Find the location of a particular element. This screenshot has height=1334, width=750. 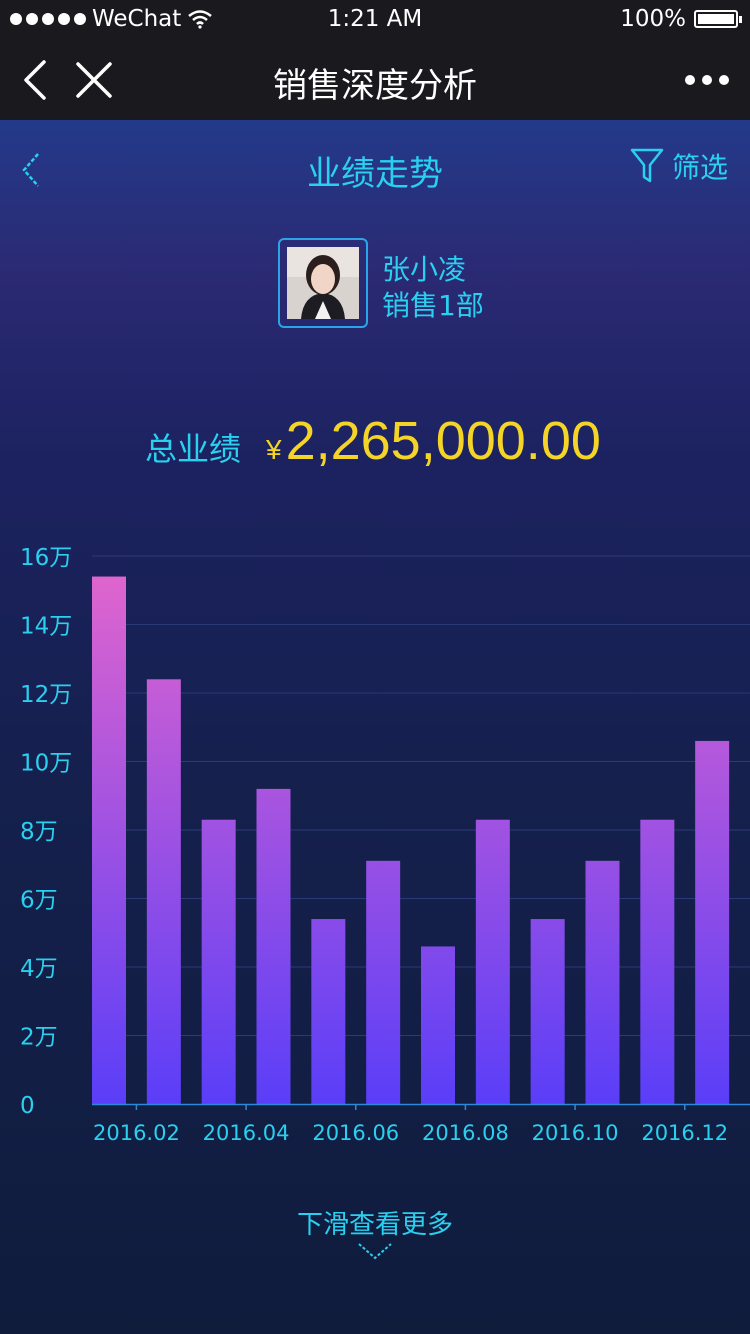

bar-2016.10 is located at coordinates (602, 982).